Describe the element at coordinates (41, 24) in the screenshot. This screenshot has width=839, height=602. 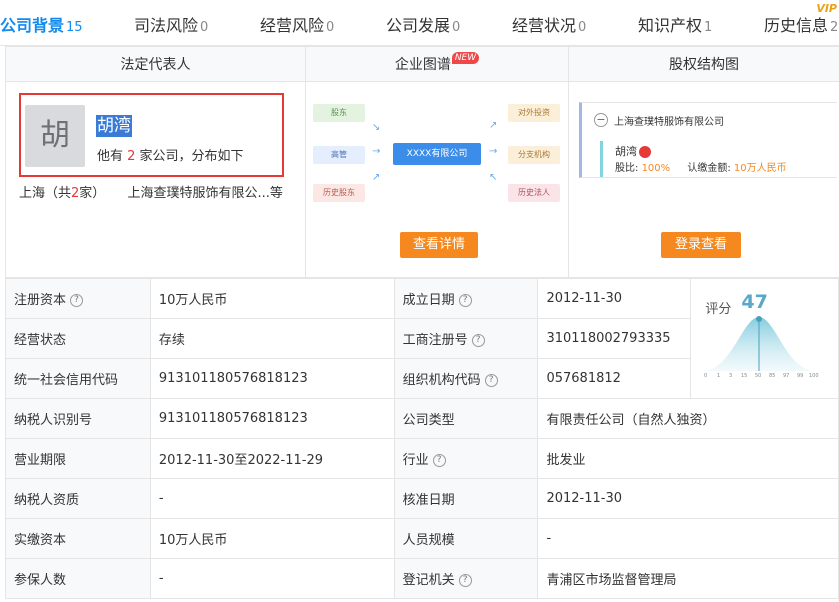
I see `tab-company-background: 公司背景 15` at that location.